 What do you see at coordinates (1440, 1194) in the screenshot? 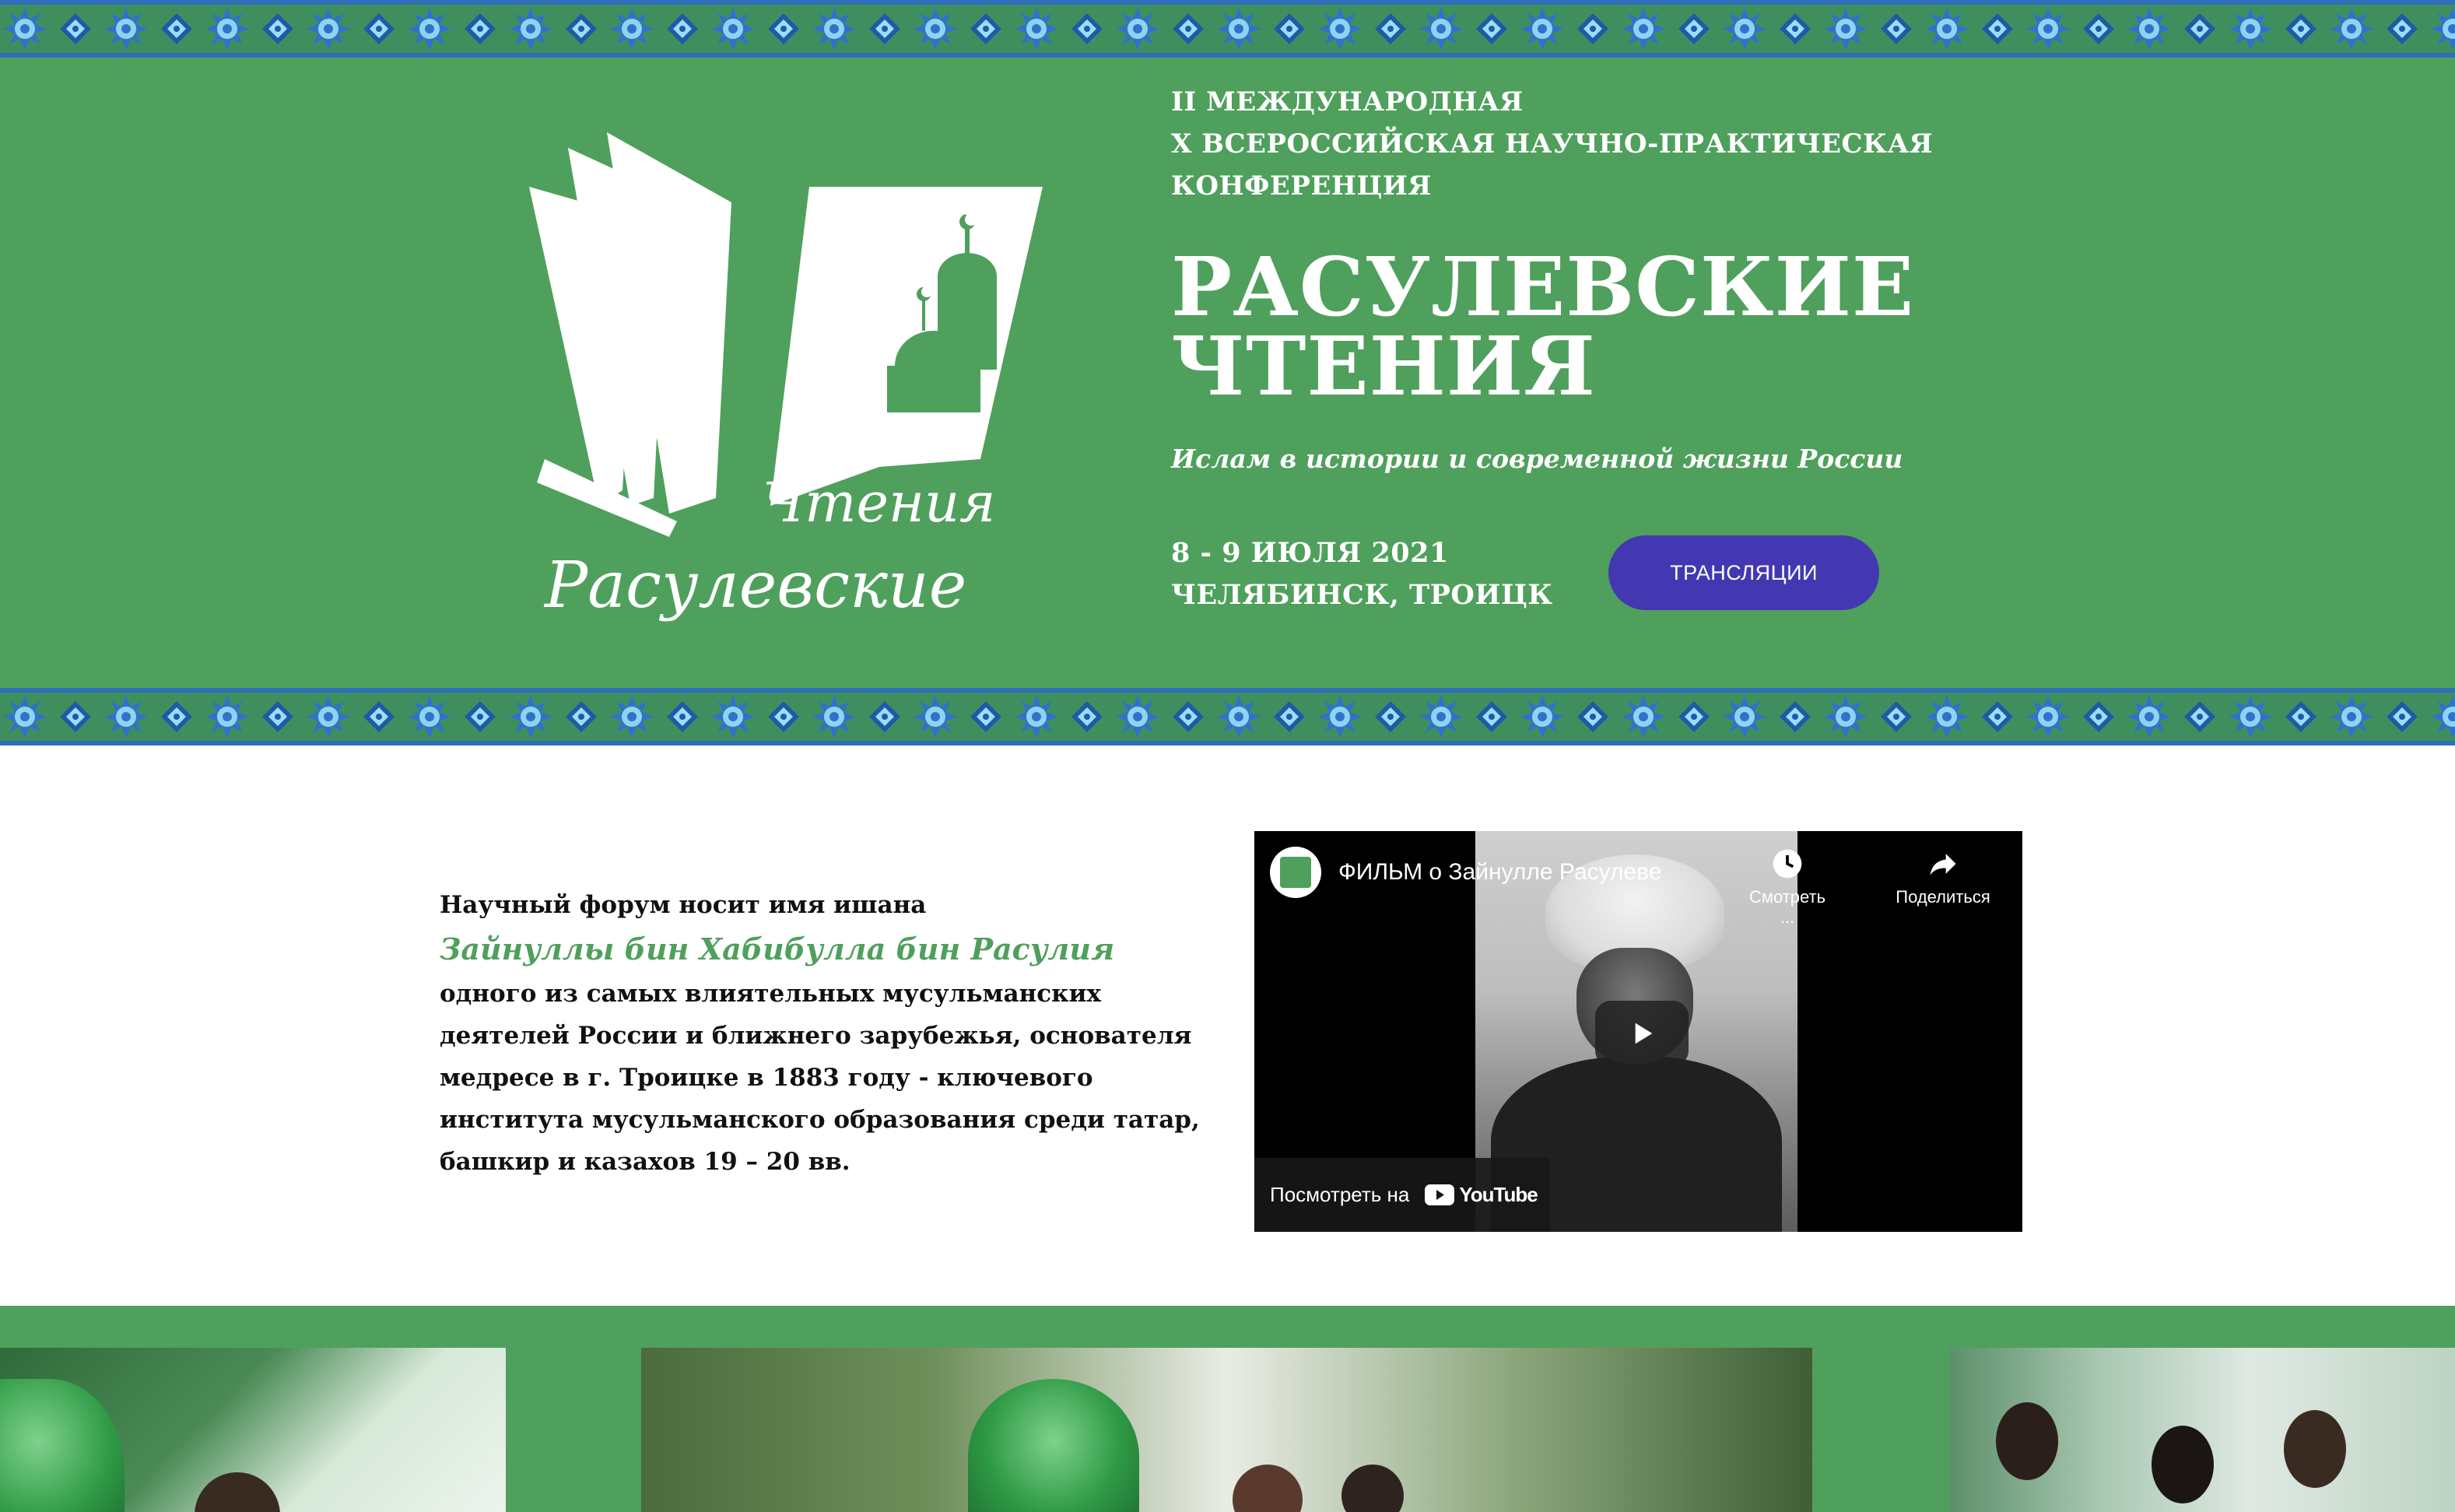
I see `youtube-play-icon` at bounding box center [1440, 1194].